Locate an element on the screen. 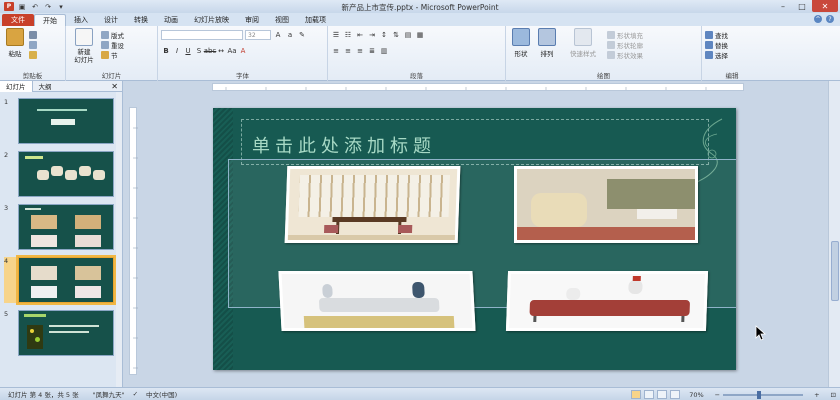 Image resolution: width=840 pixels, height=400 pixels. reading-view-button is located at coordinates (662, 394).